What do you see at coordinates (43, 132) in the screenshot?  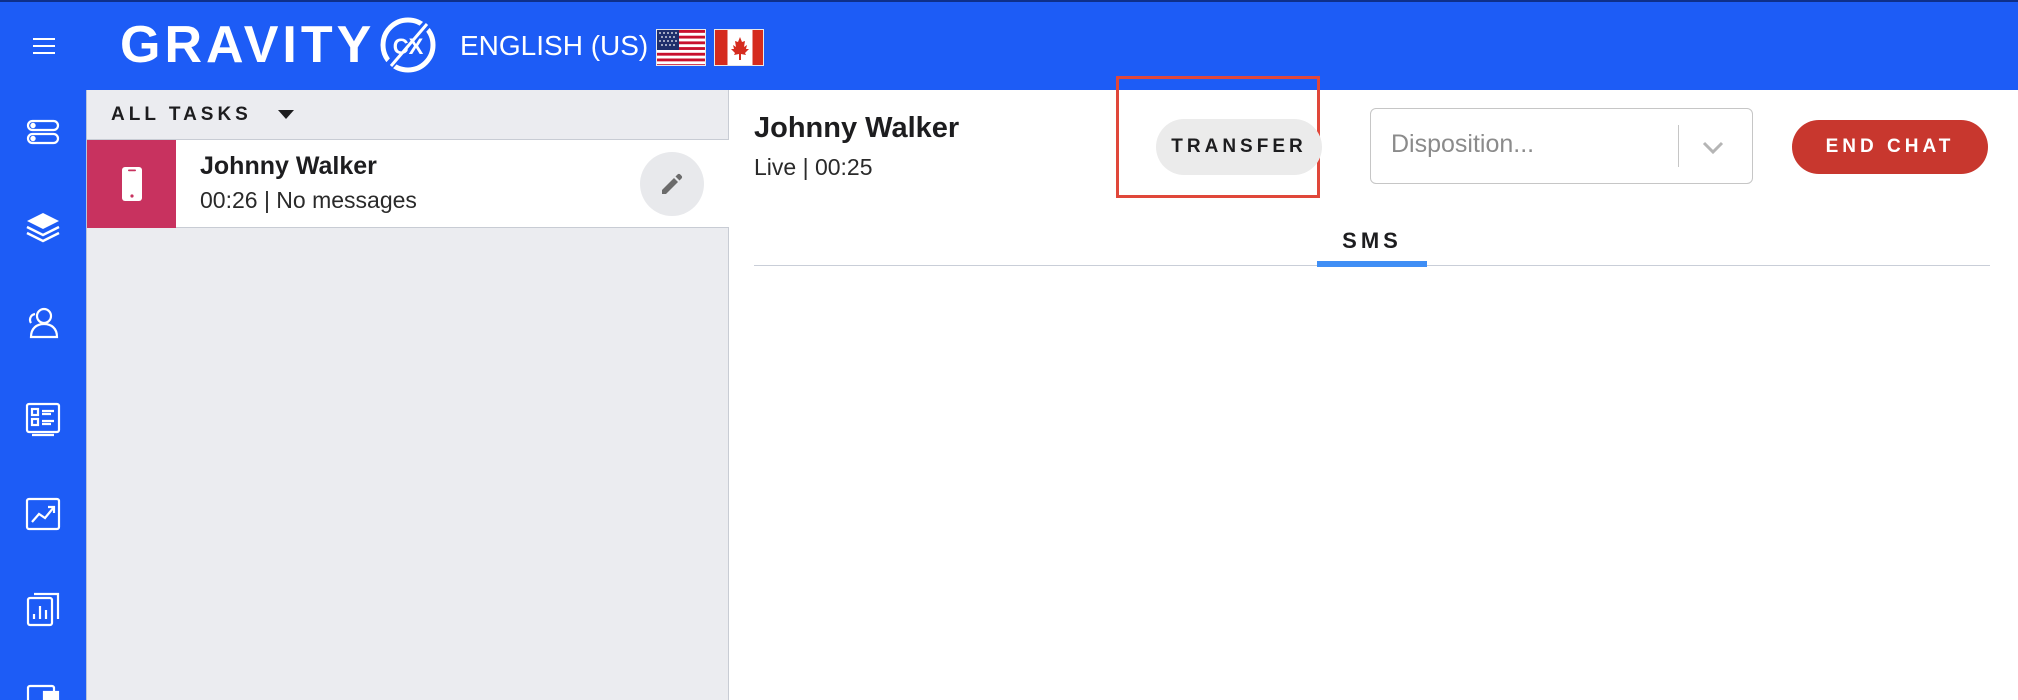 I see `task-toggle-icon` at bounding box center [43, 132].